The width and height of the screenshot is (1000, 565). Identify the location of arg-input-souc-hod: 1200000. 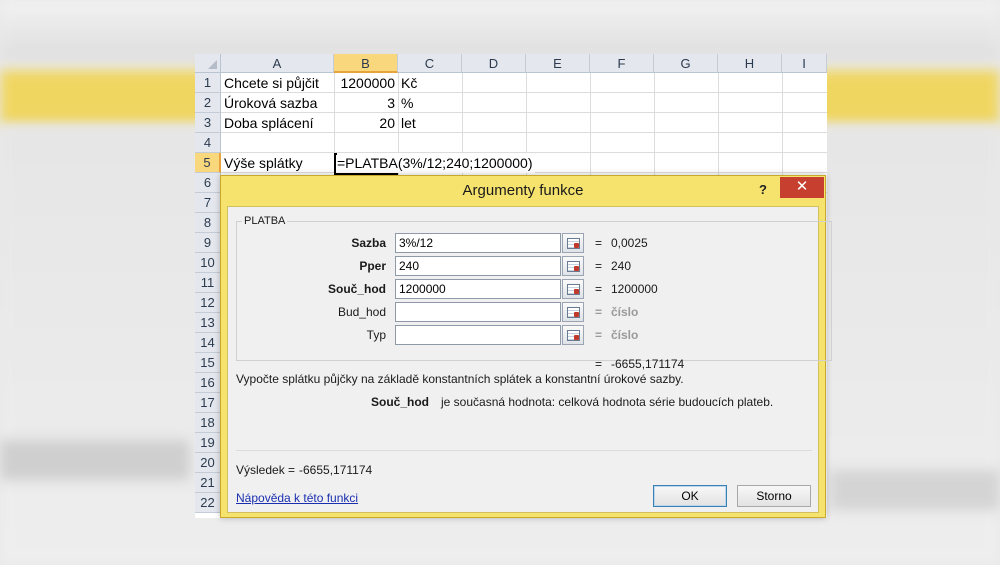
(478, 289).